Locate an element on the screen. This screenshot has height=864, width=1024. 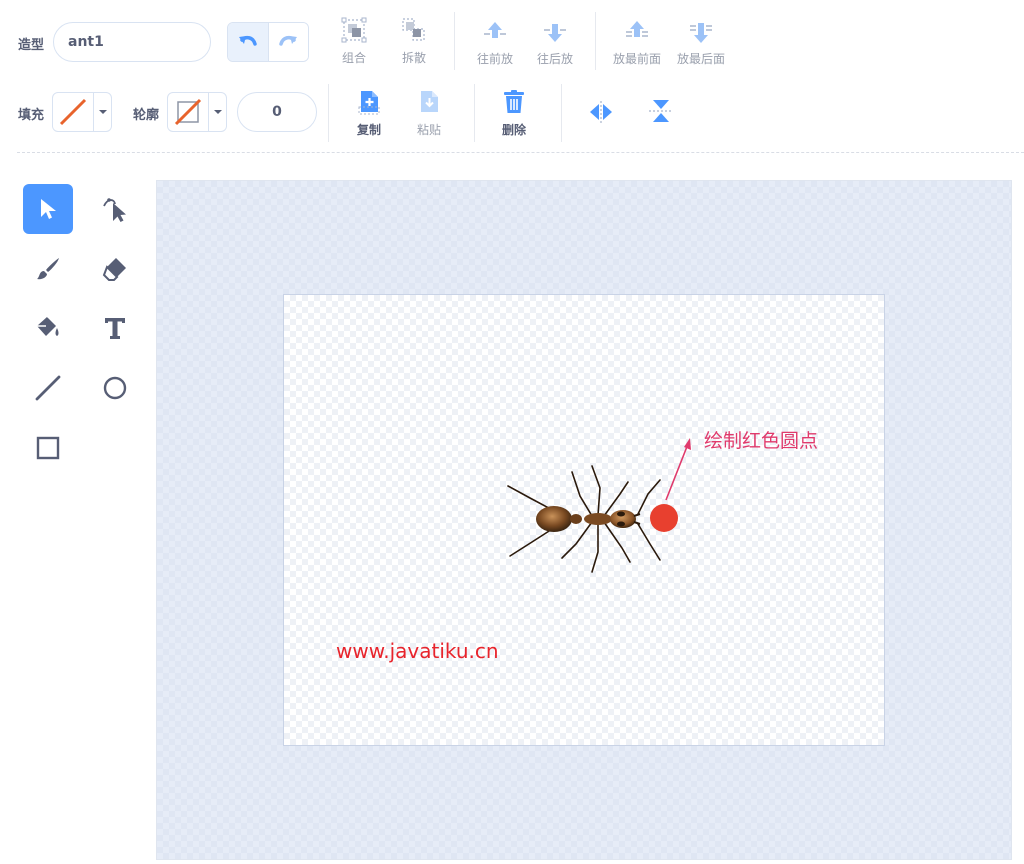
select-tool is located at coordinates (48, 209).